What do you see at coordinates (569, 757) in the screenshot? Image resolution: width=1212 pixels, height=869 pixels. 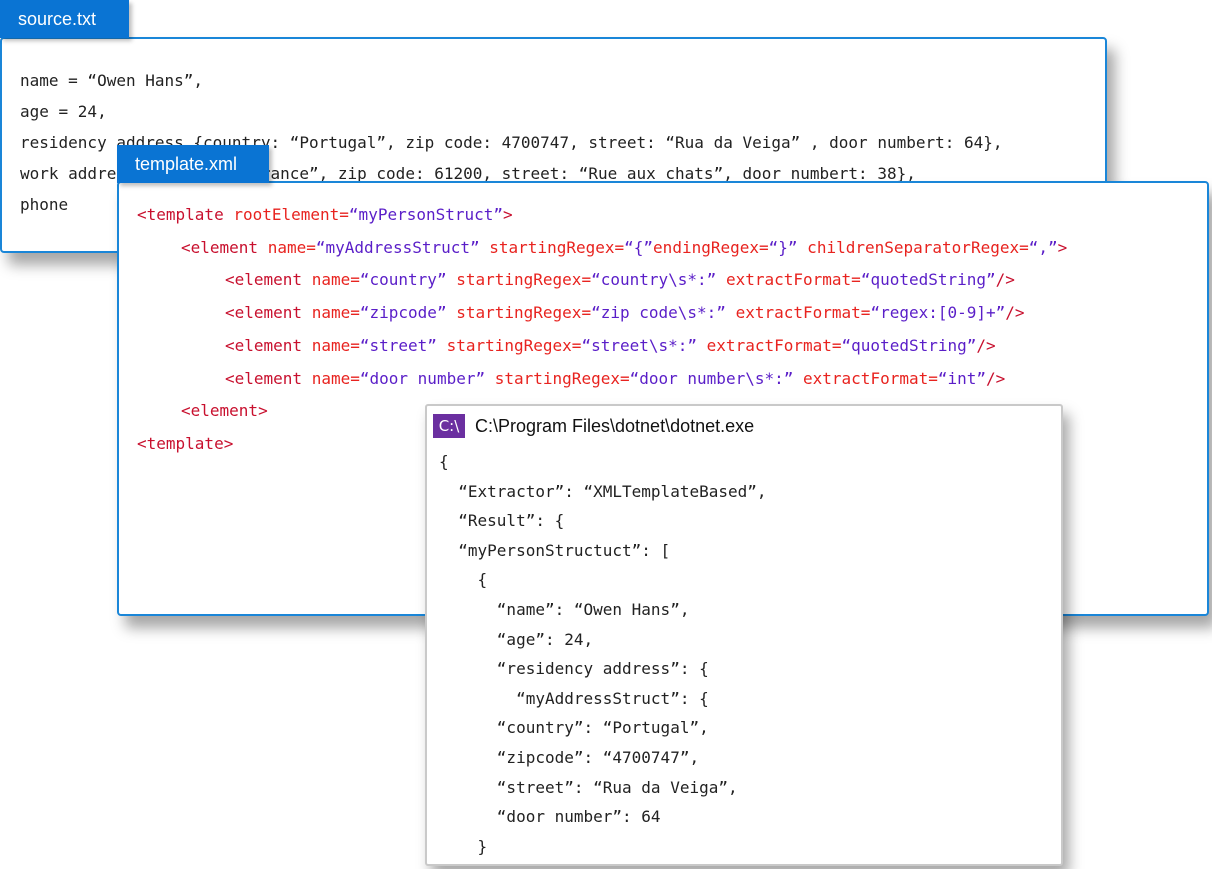 I see `terminal-line: “zipcode”: “4700747”,` at bounding box center [569, 757].